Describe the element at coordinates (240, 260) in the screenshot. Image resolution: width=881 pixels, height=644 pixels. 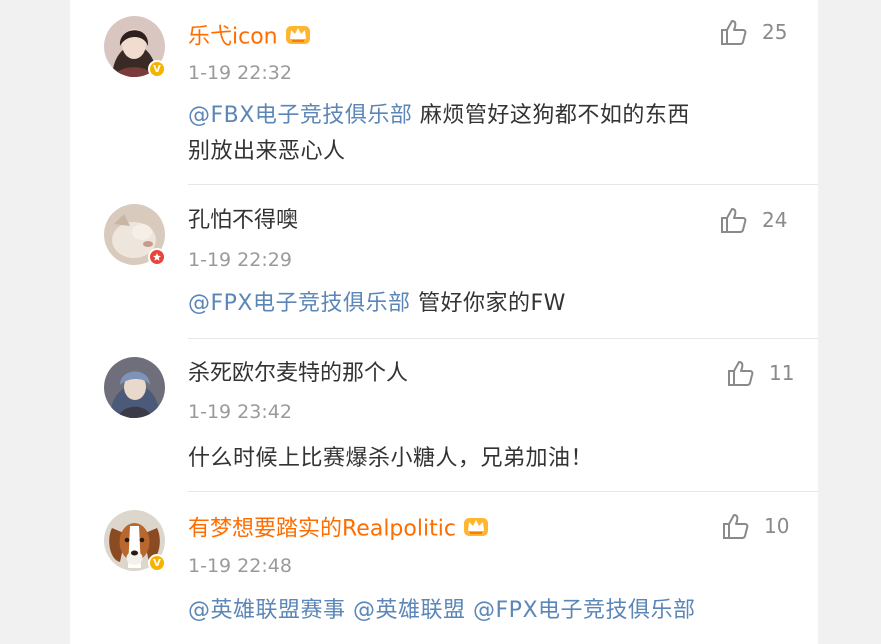
I see `comment-time: 1-19 22:29` at that location.